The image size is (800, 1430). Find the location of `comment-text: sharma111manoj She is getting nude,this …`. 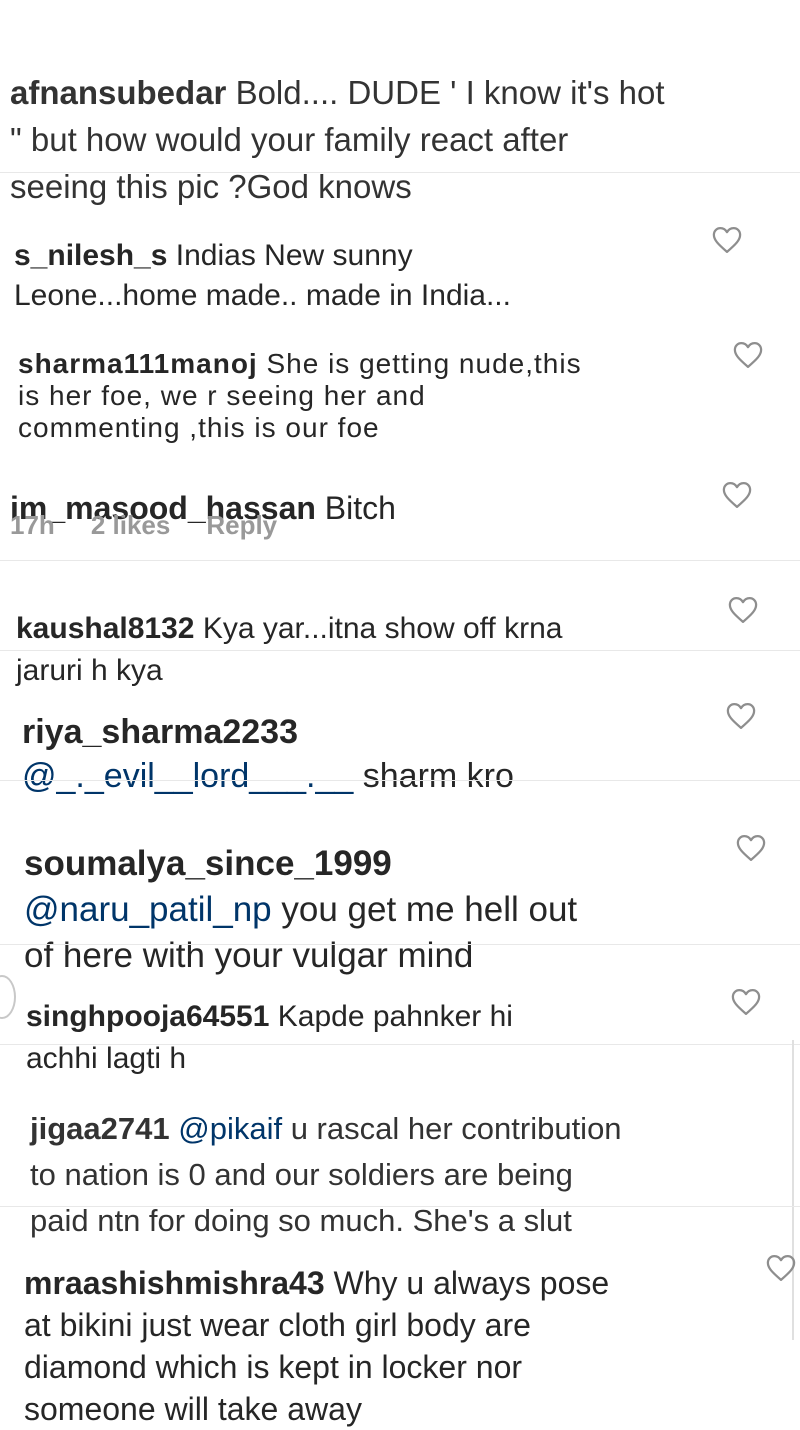

comment-text: sharma111manoj She is getting nude,this … is located at coordinates (300, 380).